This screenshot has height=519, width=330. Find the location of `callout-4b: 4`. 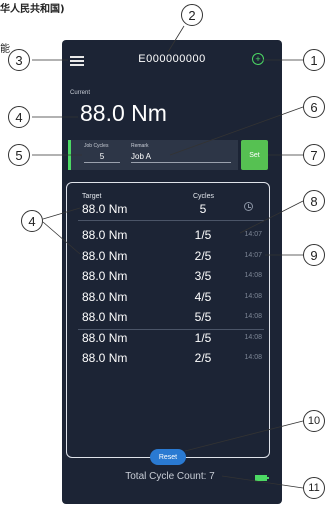

callout-4b: 4 is located at coordinates (32, 221).